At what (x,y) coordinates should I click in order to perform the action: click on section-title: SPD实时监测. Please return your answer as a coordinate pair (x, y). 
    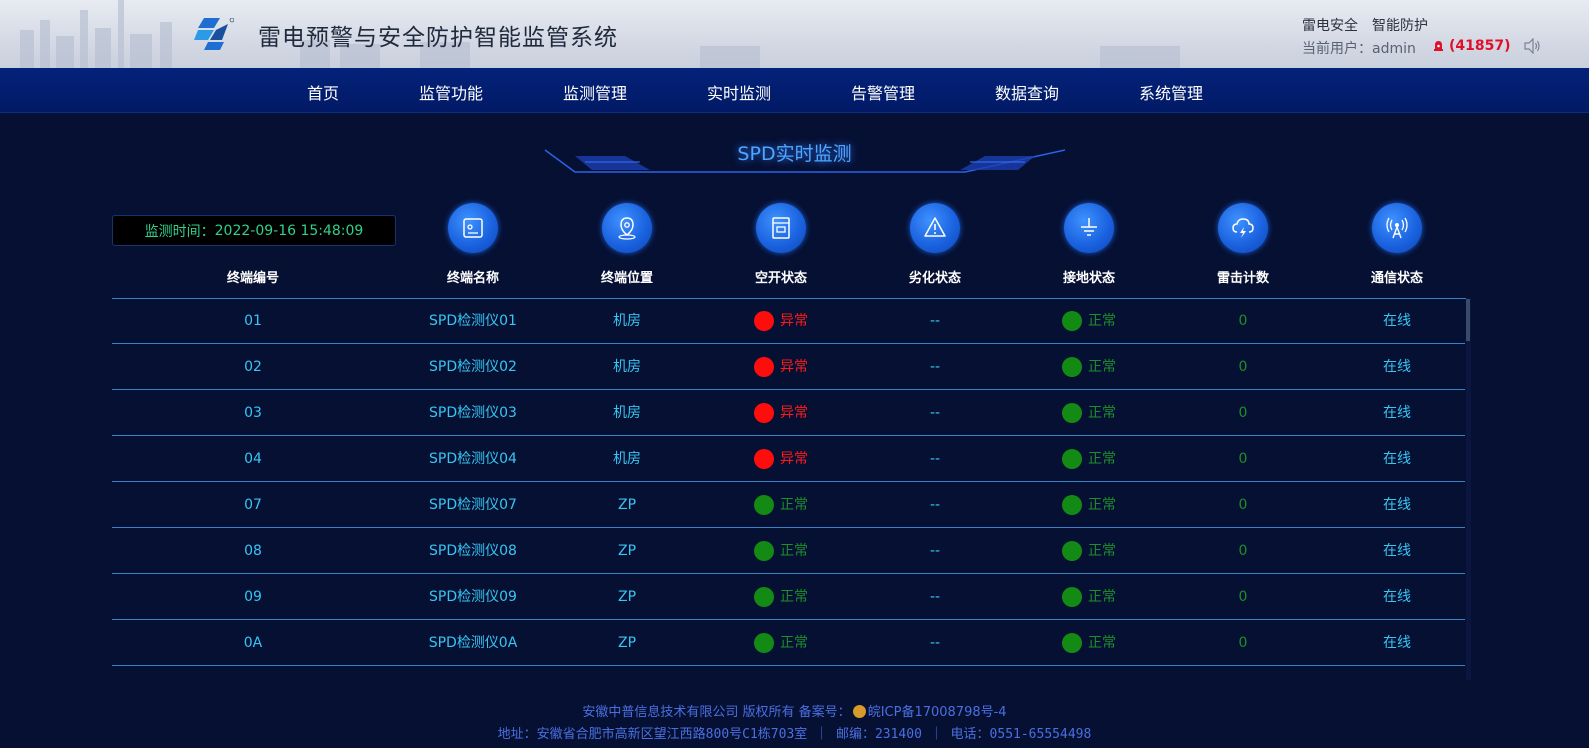
    Looking at the image, I should click on (794, 154).